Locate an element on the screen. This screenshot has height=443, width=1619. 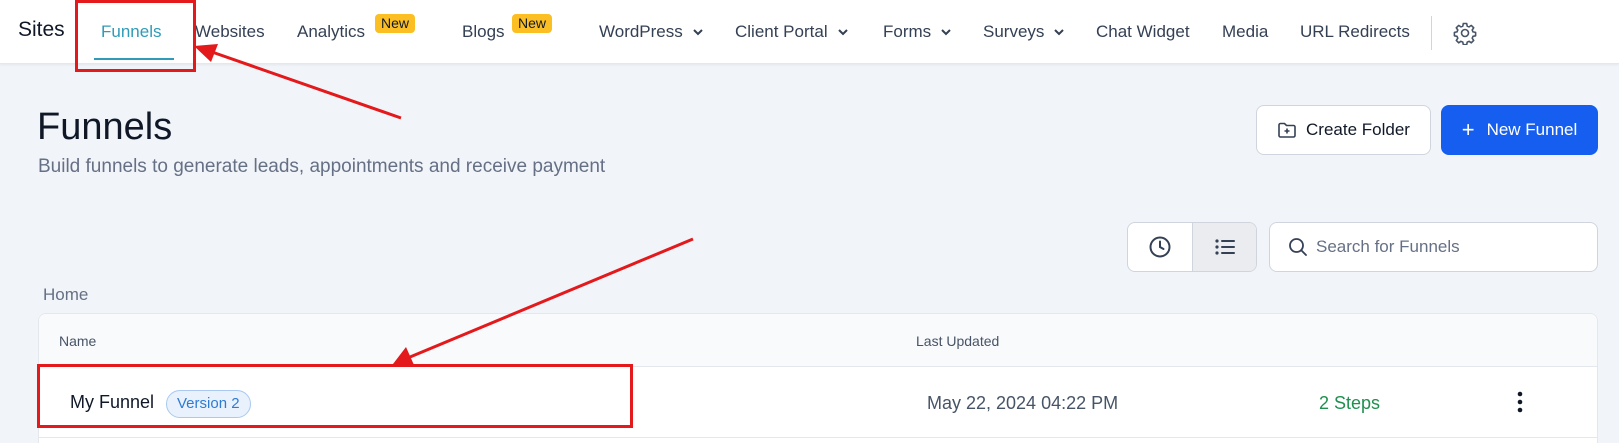
create-folder-button: Create Folder is located at coordinates (1343, 130).